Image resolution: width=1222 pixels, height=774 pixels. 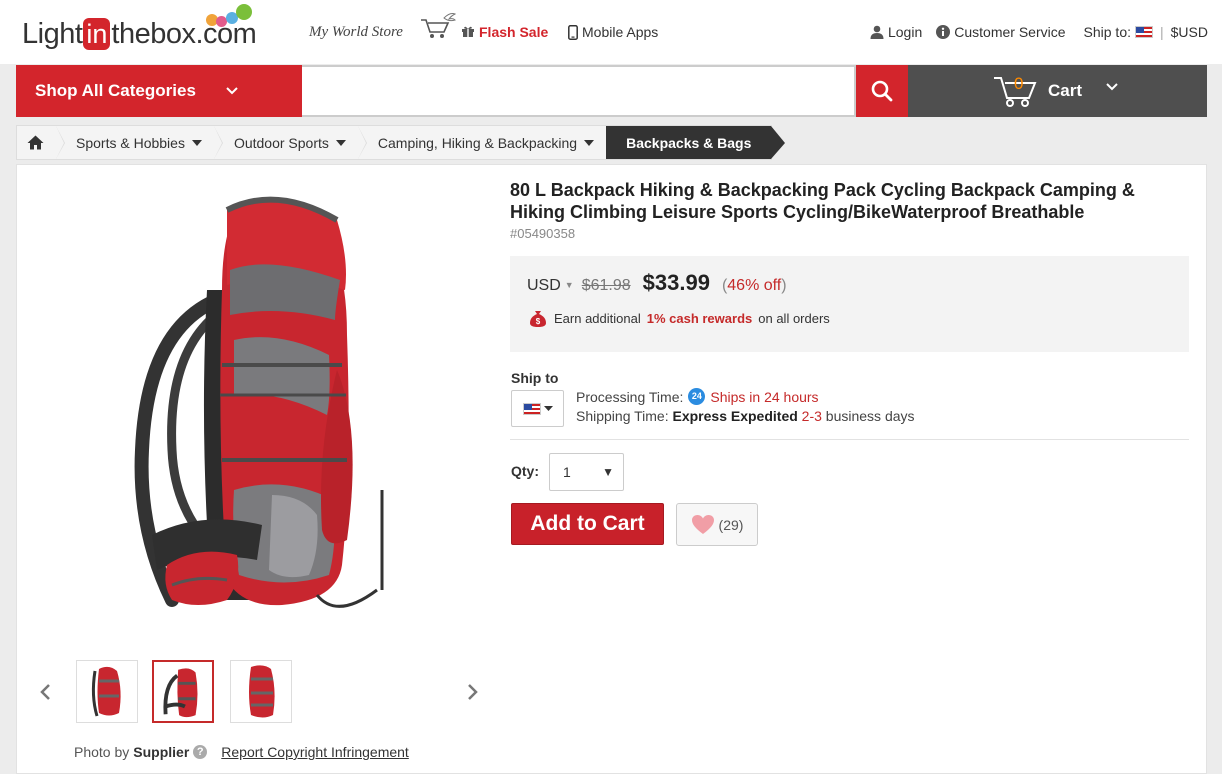 What do you see at coordinates (115, 90) in the screenshot?
I see `shop-all-label: Shop All Categories` at bounding box center [115, 90].